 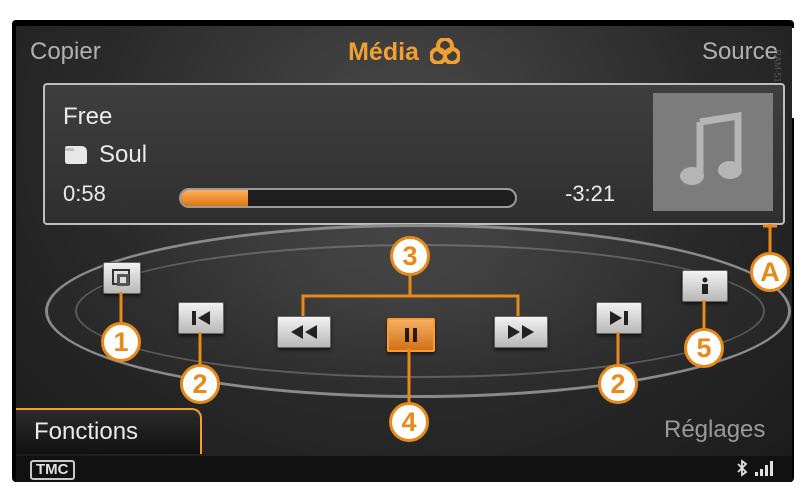 I want to click on next-track-button, so click(x=619, y=318).